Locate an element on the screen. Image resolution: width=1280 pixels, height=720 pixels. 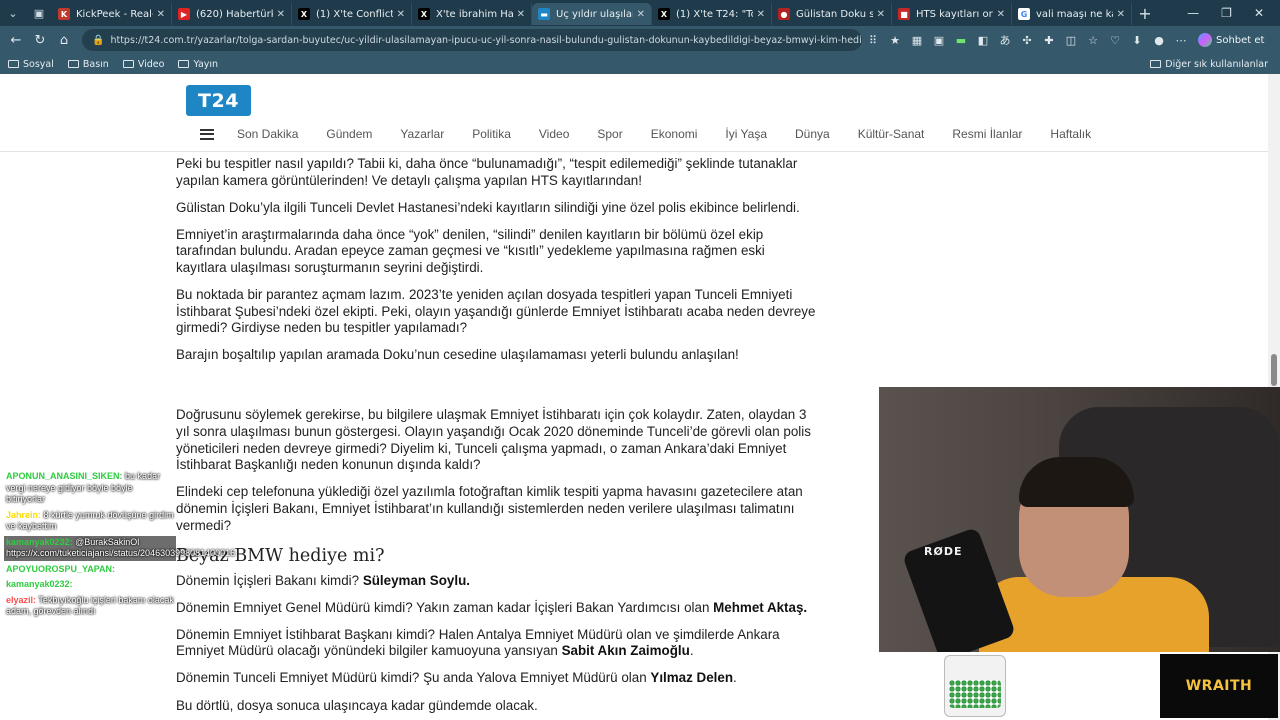
tab-title: X'te ibrahim Haskol is located at coordinates (474, 14).